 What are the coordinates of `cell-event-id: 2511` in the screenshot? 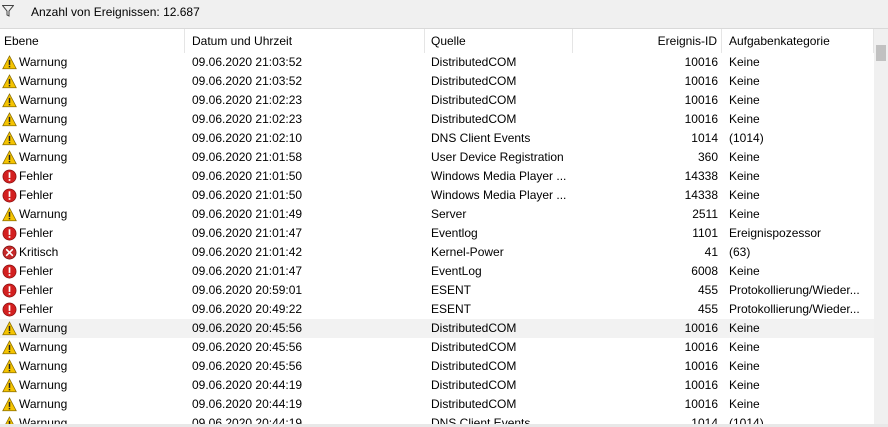 It's located at (705, 214).